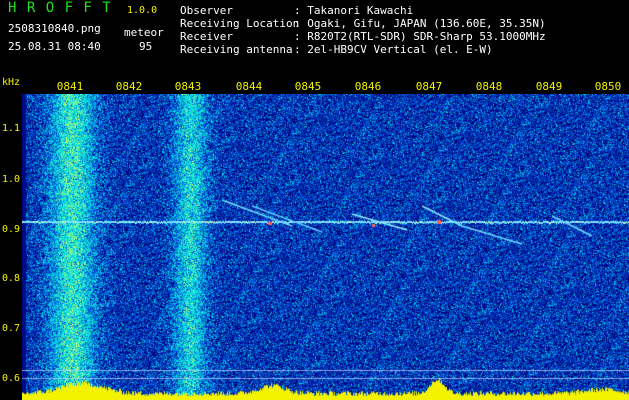 This screenshot has width=629, height=400. What do you see at coordinates (10, 378) in the screenshot?
I see `y-tick: 0.6` at bounding box center [10, 378].